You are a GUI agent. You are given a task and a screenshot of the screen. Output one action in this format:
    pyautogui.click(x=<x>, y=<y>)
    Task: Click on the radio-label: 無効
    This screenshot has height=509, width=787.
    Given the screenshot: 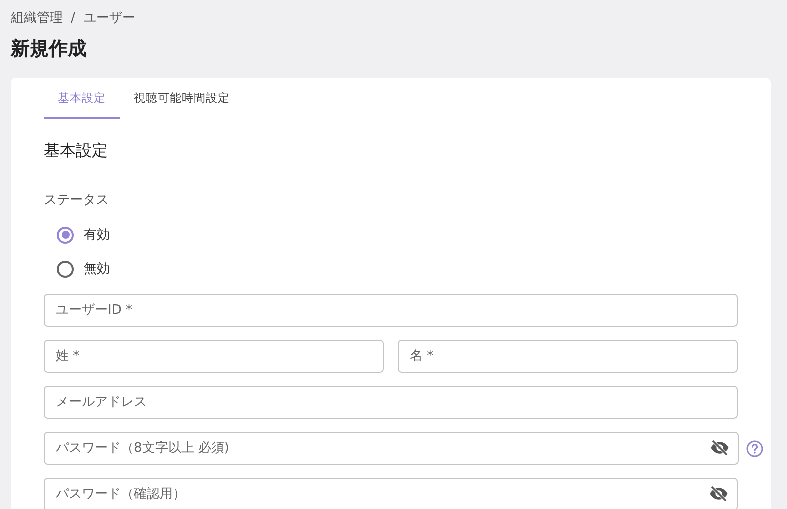 What is the action you would take?
    pyautogui.click(x=97, y=269)
    